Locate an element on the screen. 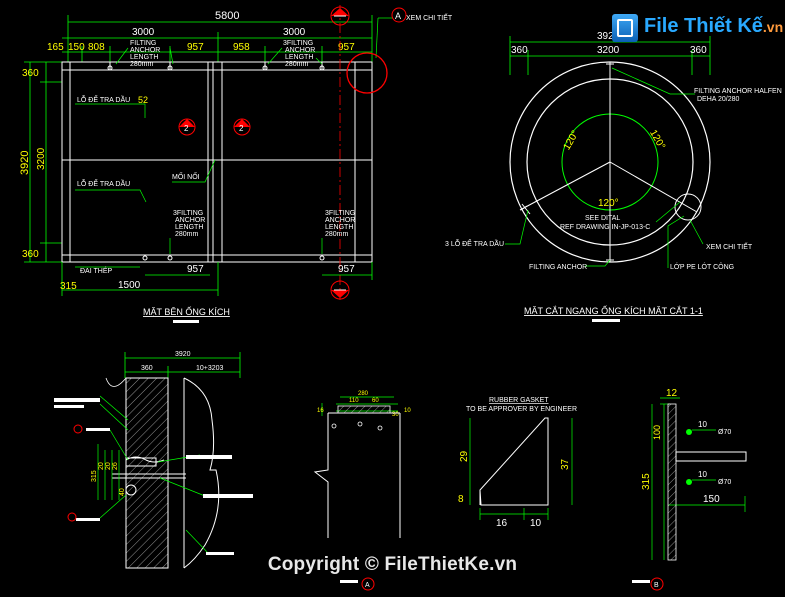 This screenshot has height=597, width=785. detail-a-vdim-26: 26 is located at coordinates (115, 466).